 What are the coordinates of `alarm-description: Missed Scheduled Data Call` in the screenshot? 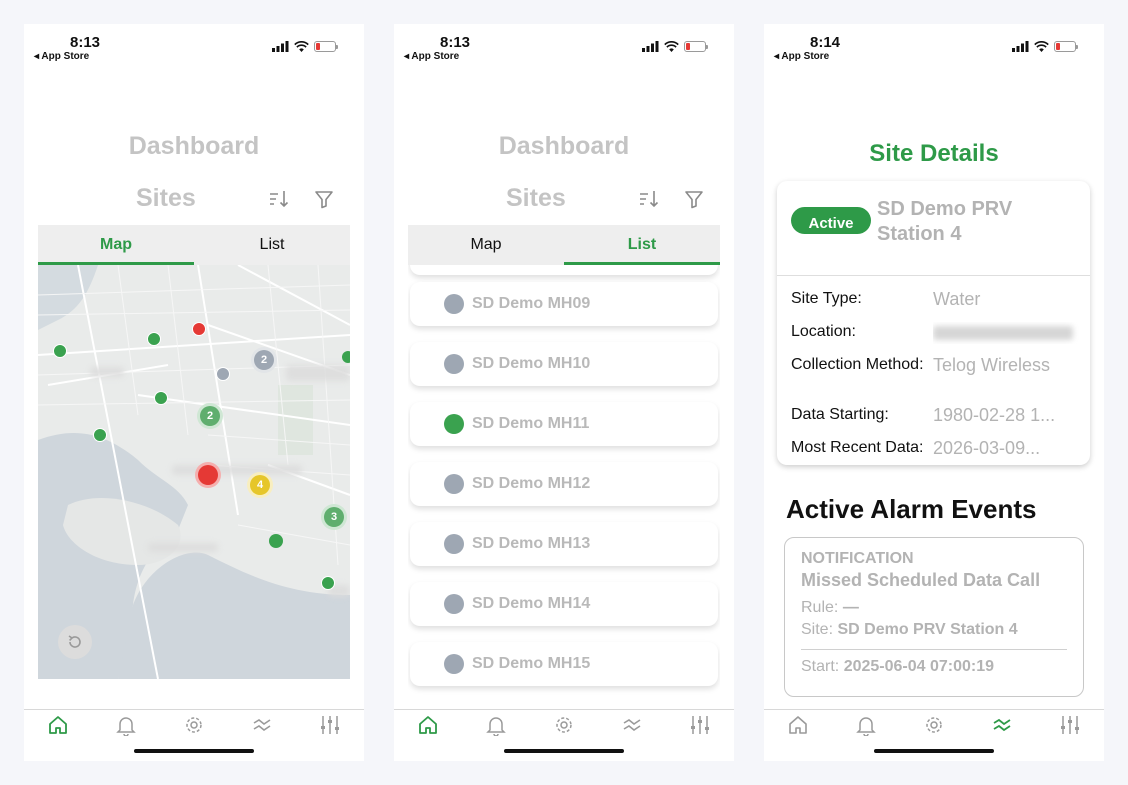 It's located at (921, 580).